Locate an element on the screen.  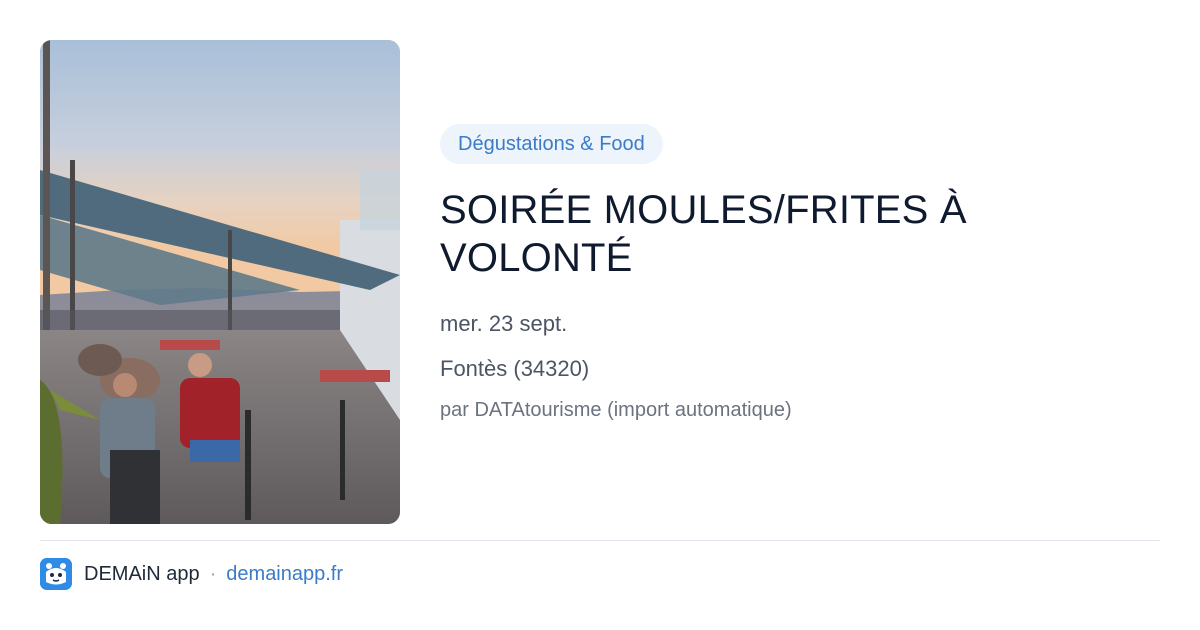
category-badge: Dégustations & Food is located at coordinates (551, 144).